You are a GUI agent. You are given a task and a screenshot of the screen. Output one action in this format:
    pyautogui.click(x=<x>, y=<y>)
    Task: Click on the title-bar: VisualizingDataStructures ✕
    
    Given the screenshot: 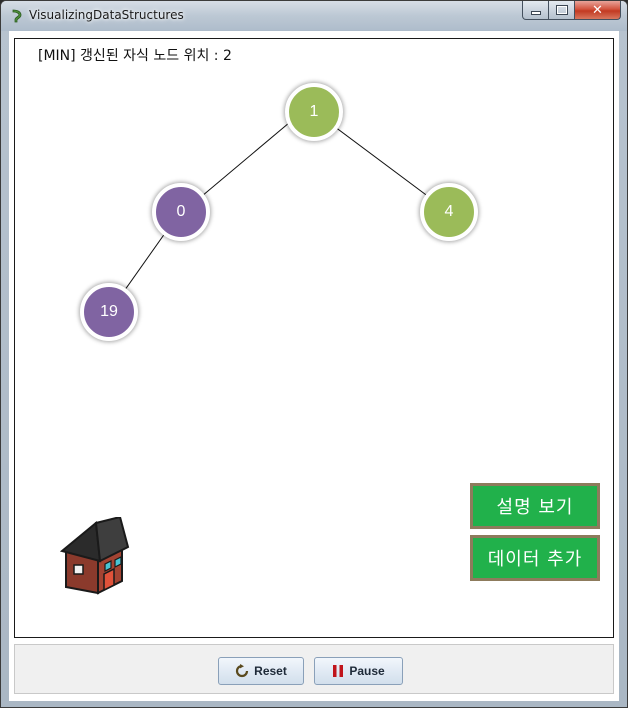 What is the action you would take?
    pyautogui.click(x=314, y=16)
    